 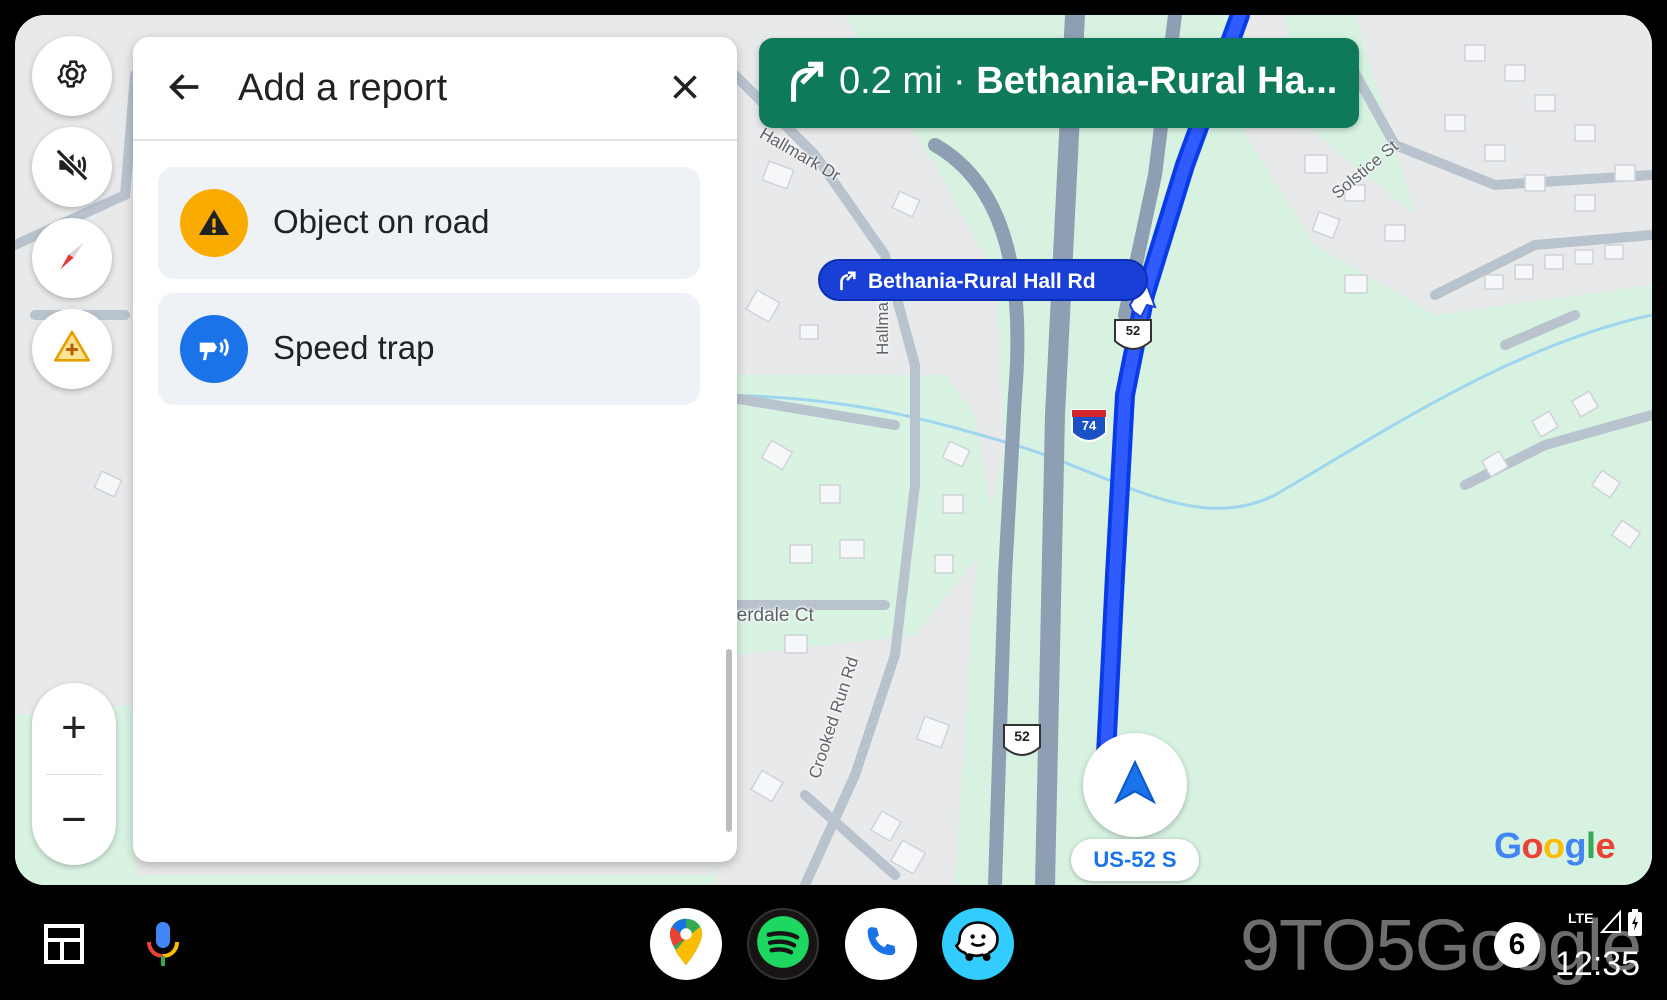 I want to click on google-logo: Google, so click(x=1555, y=845).